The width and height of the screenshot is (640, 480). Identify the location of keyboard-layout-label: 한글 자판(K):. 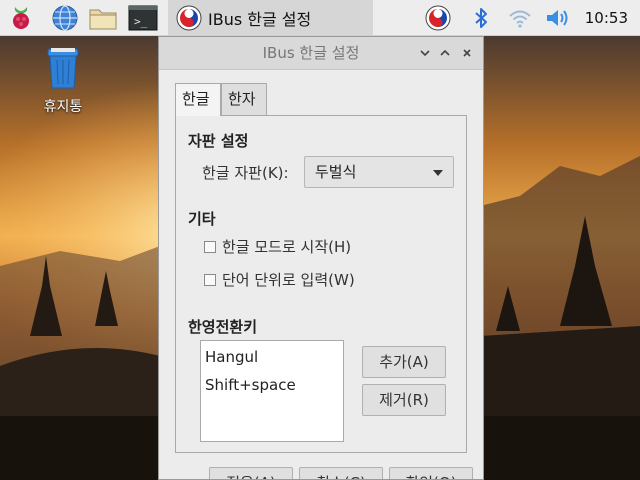
(245, 173).